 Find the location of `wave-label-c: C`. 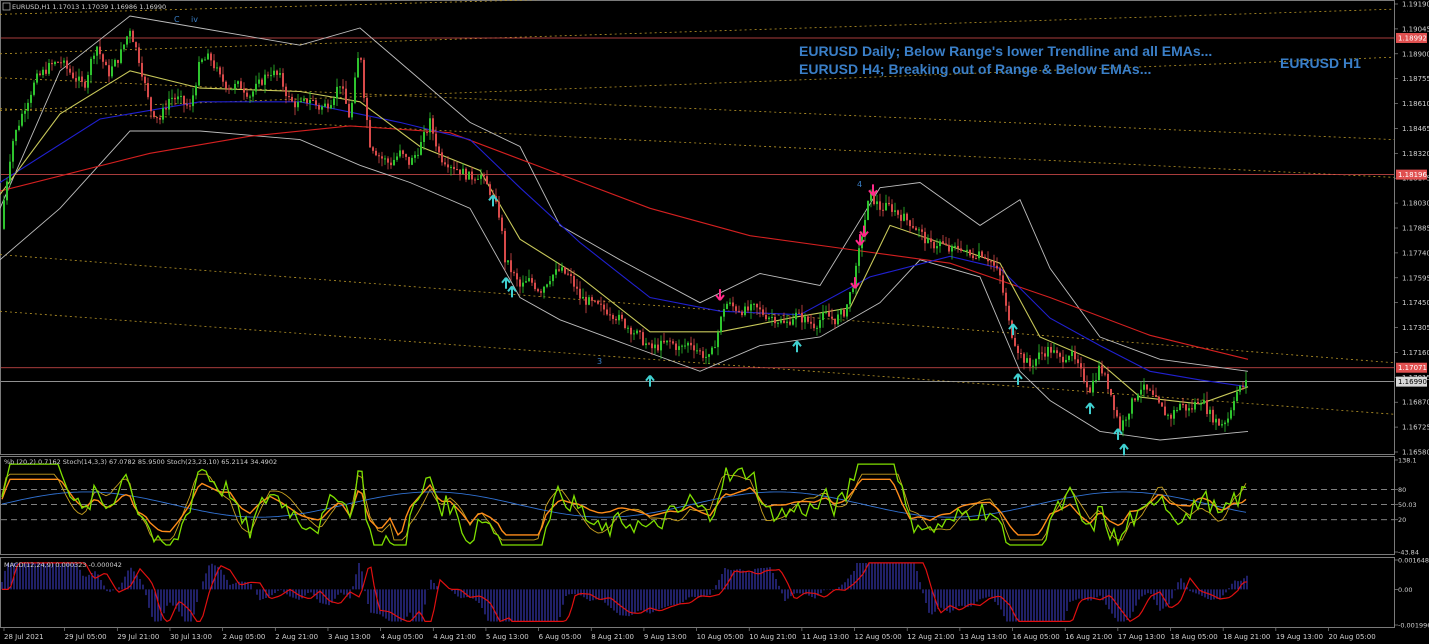

wave-label-c: C is located at coordinates (177, 19).